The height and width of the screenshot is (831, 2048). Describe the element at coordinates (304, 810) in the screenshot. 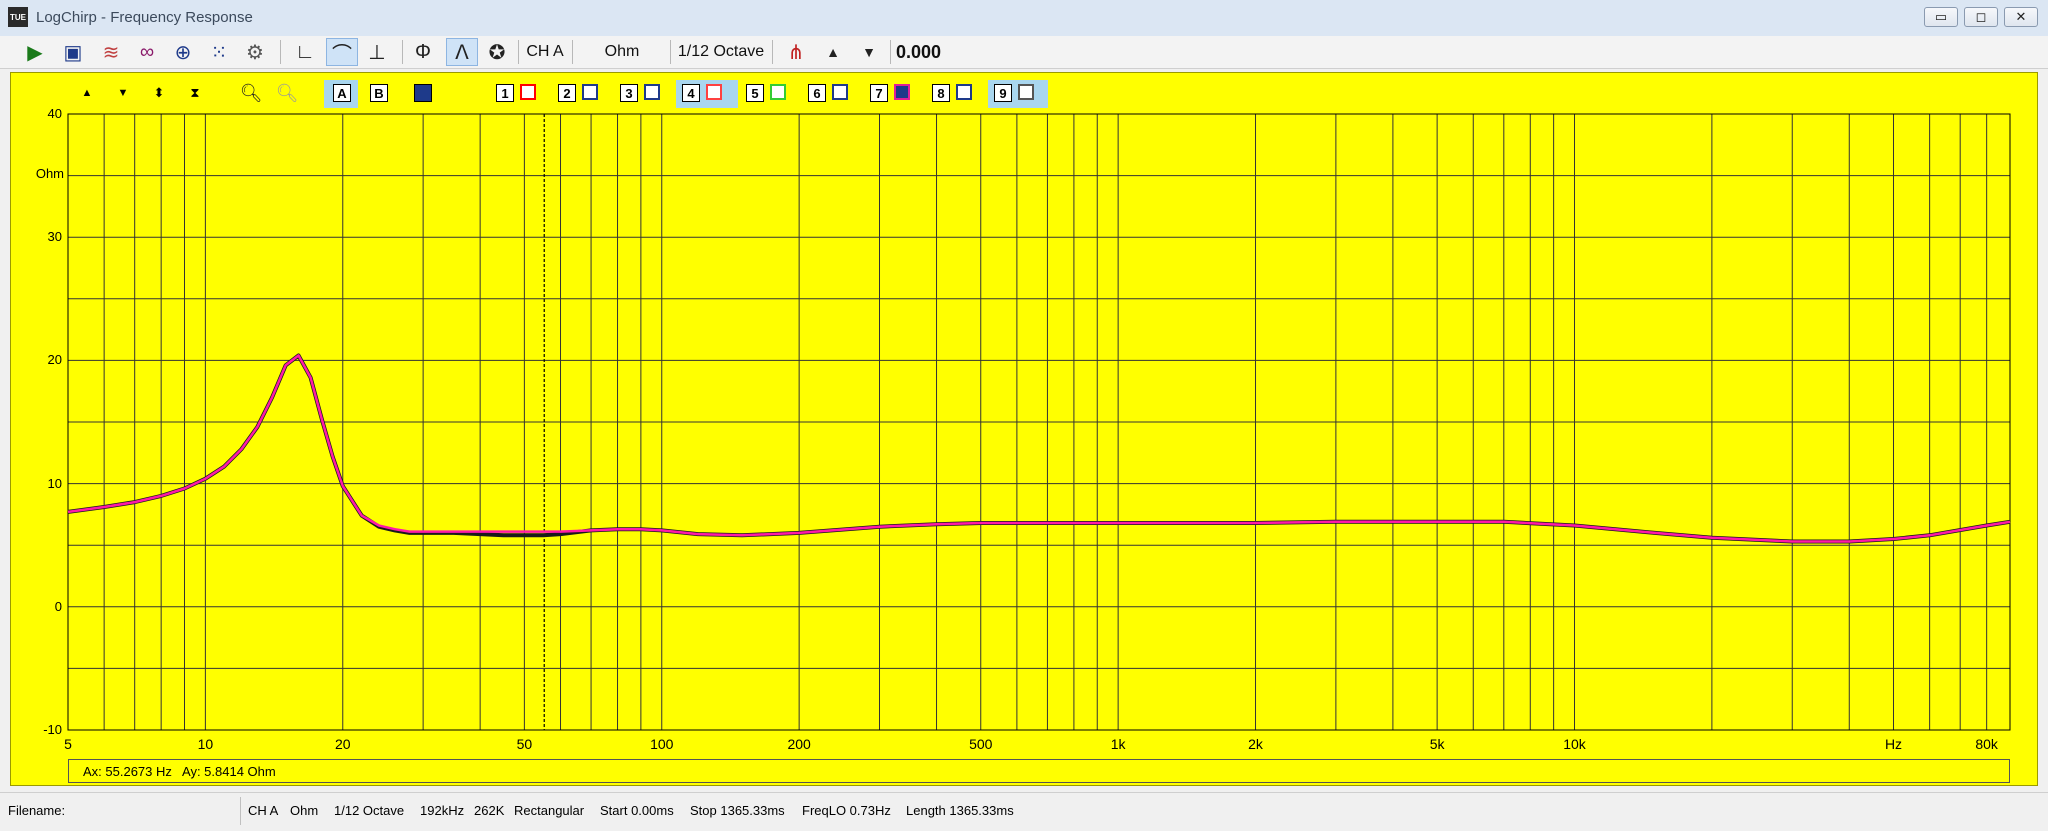

I see `status-unit: Ohm` at that location.